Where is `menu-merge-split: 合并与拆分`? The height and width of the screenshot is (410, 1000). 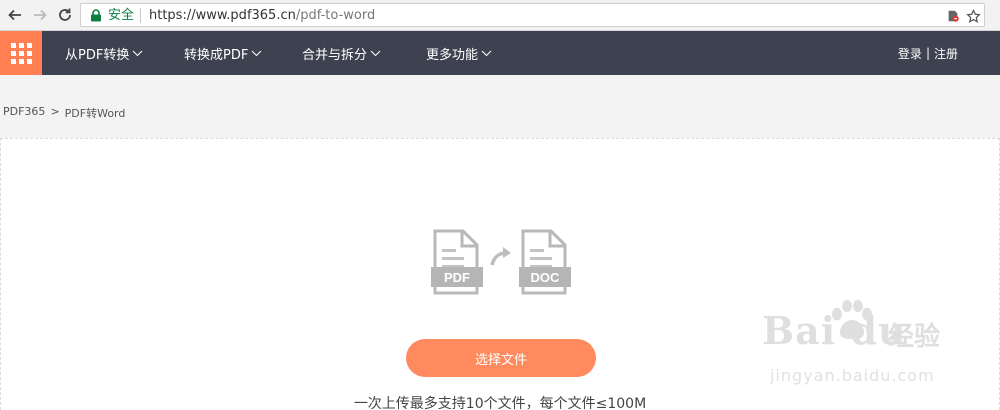
menu-merge-split: 合并与拆分 is located at coordinates (341, 53).